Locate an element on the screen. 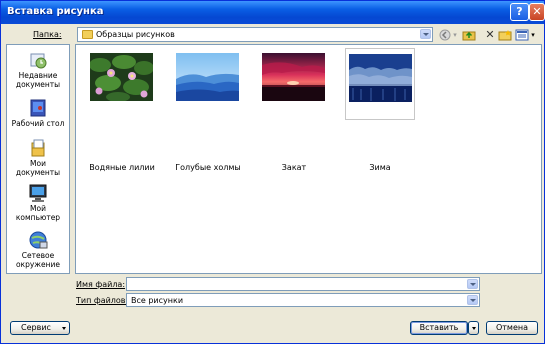 The height and width of the screenshot is (344, 545). insert-dropdown-button is located at coordinates (473, 328).